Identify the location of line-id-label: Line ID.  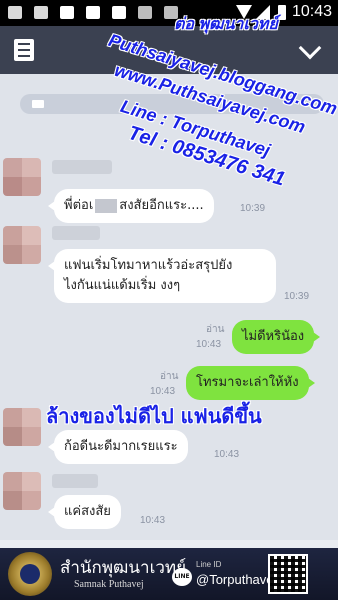
(209, 564).